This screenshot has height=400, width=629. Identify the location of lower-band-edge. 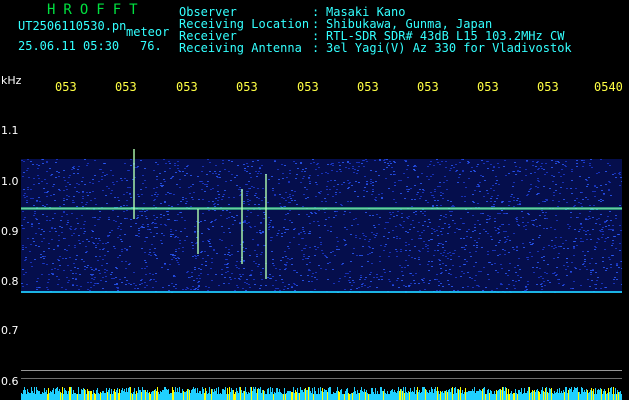
(321, 292).